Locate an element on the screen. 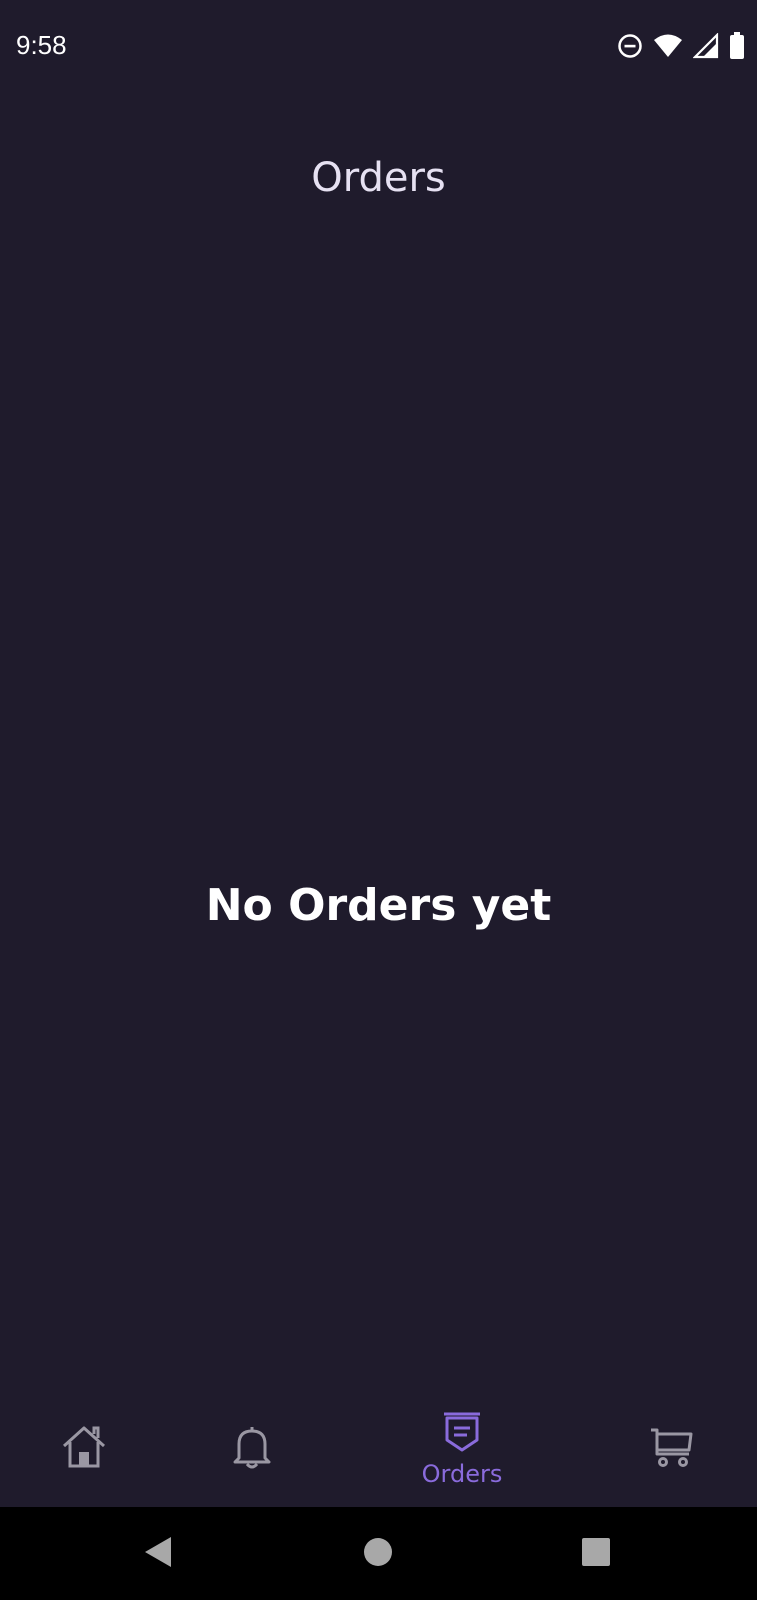  cell-signal-icon is located at coordinates (706, 46).